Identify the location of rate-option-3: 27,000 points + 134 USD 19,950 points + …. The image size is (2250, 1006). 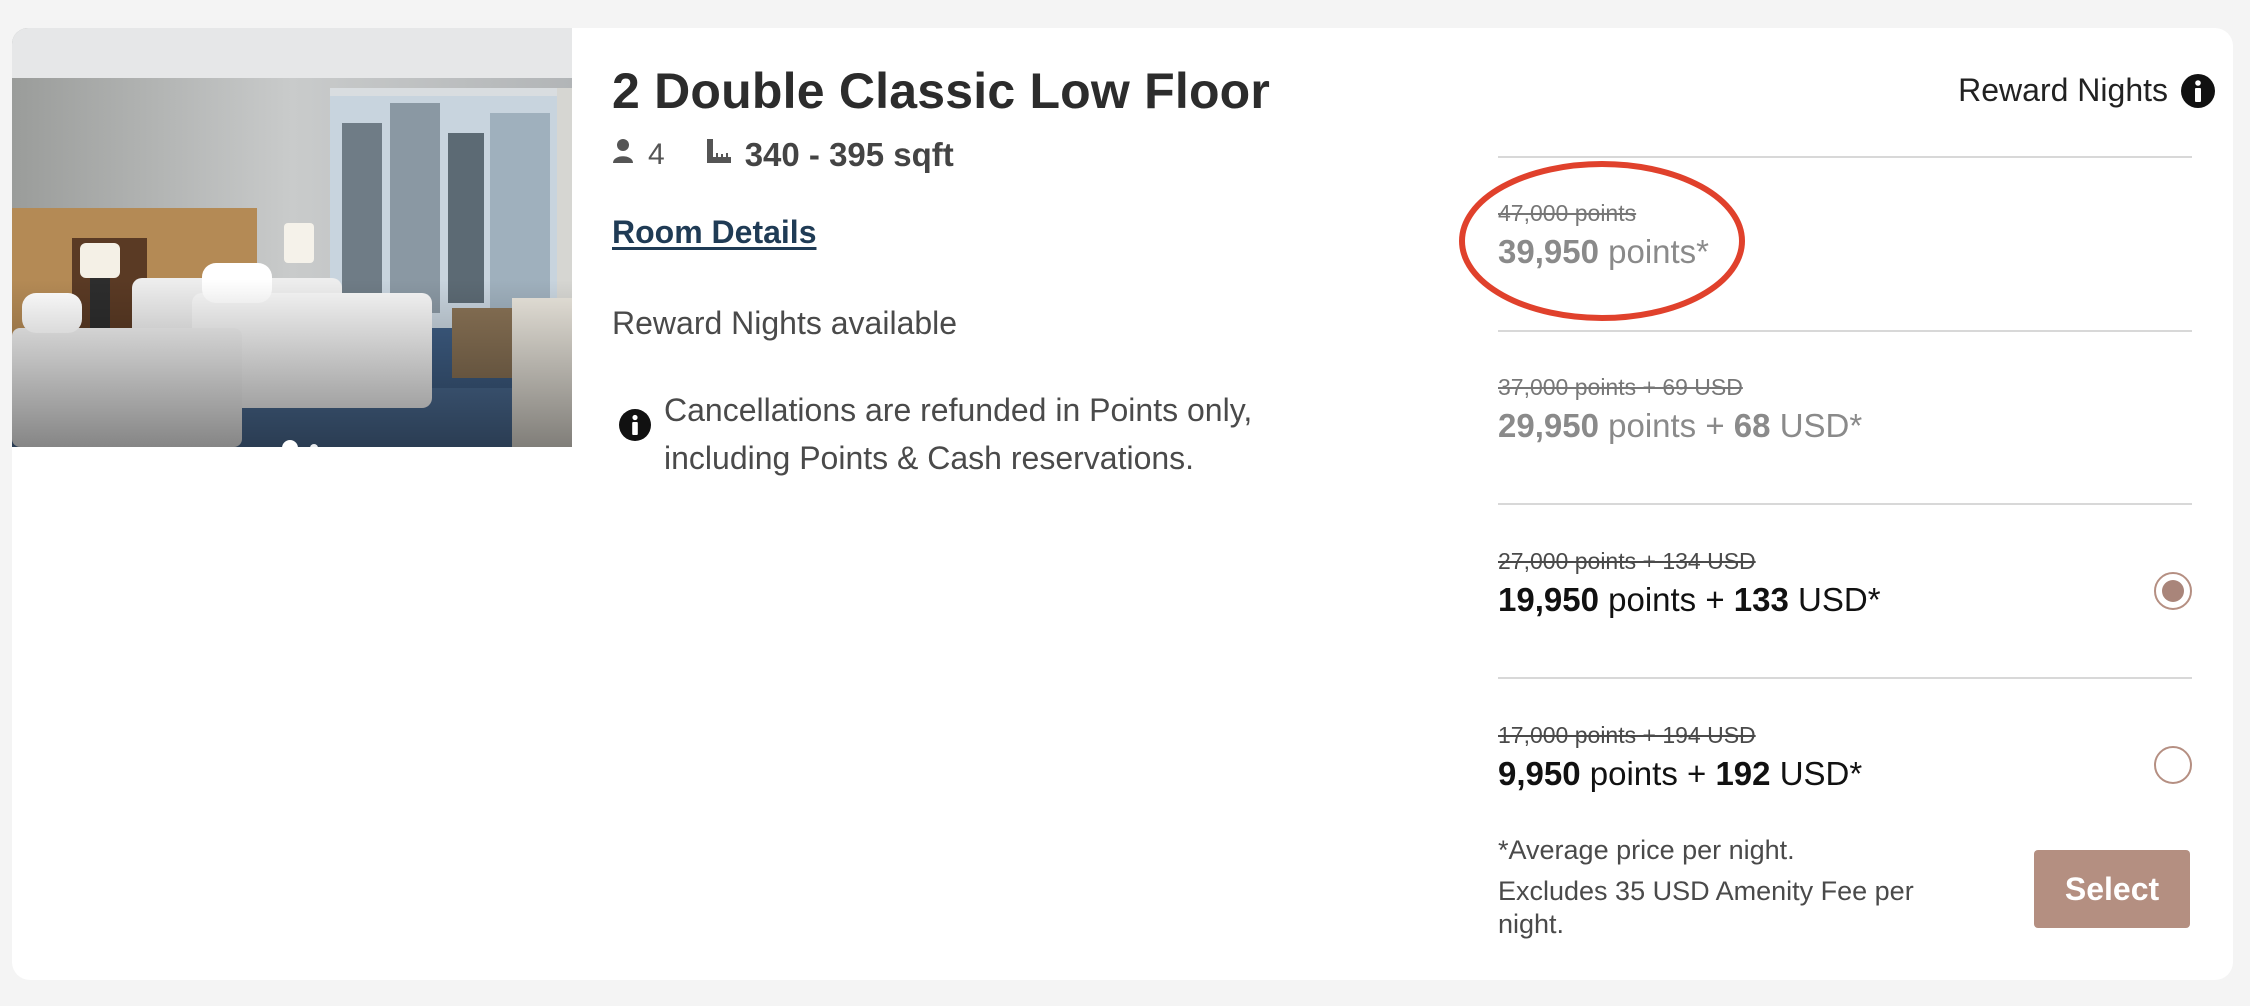
(1689, 583).